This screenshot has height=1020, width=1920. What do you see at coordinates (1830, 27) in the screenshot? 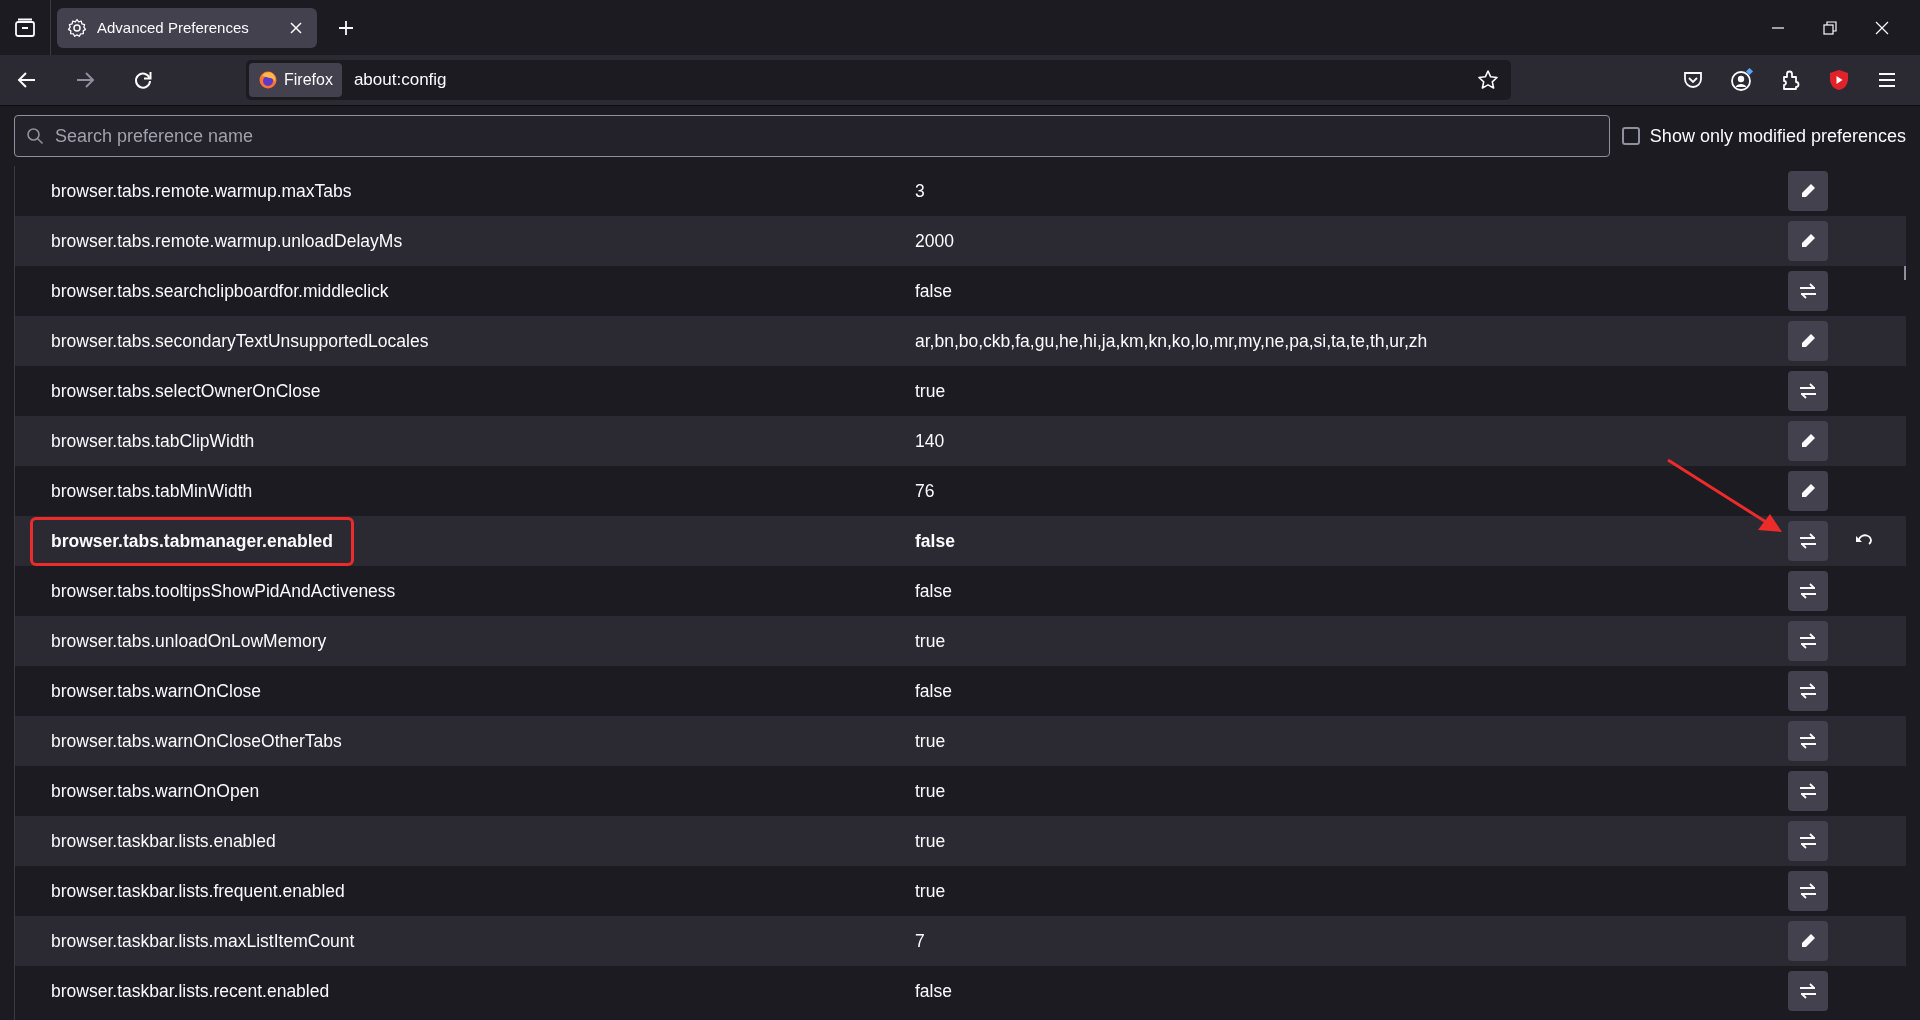
I see `restore-icon` at bounding box center [1830, 27].